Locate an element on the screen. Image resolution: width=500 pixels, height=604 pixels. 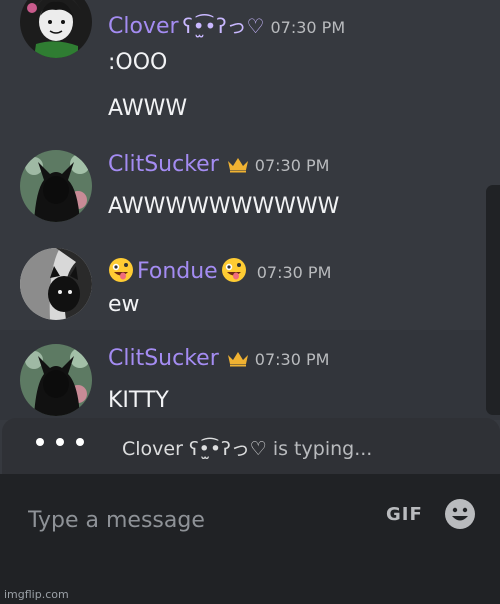
message-group: Fondue 07:30 PM ew is located at coordinates (250, 285).